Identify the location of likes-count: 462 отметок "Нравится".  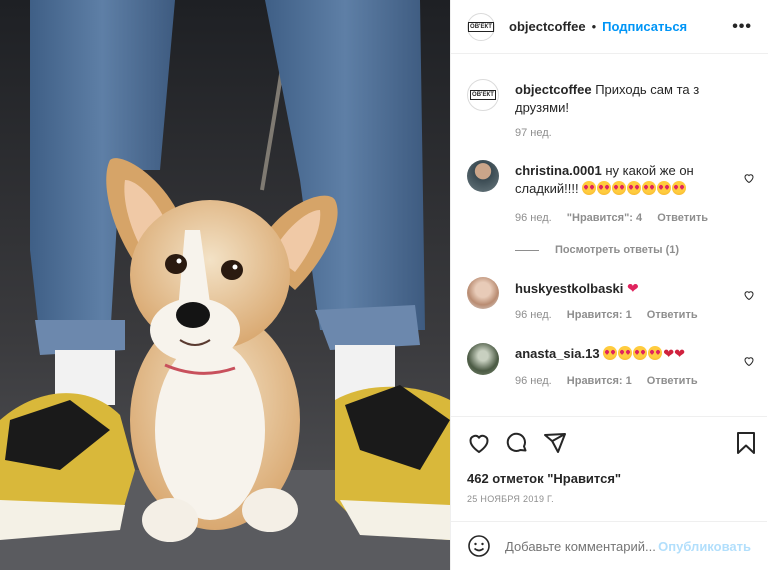
(544, 478).